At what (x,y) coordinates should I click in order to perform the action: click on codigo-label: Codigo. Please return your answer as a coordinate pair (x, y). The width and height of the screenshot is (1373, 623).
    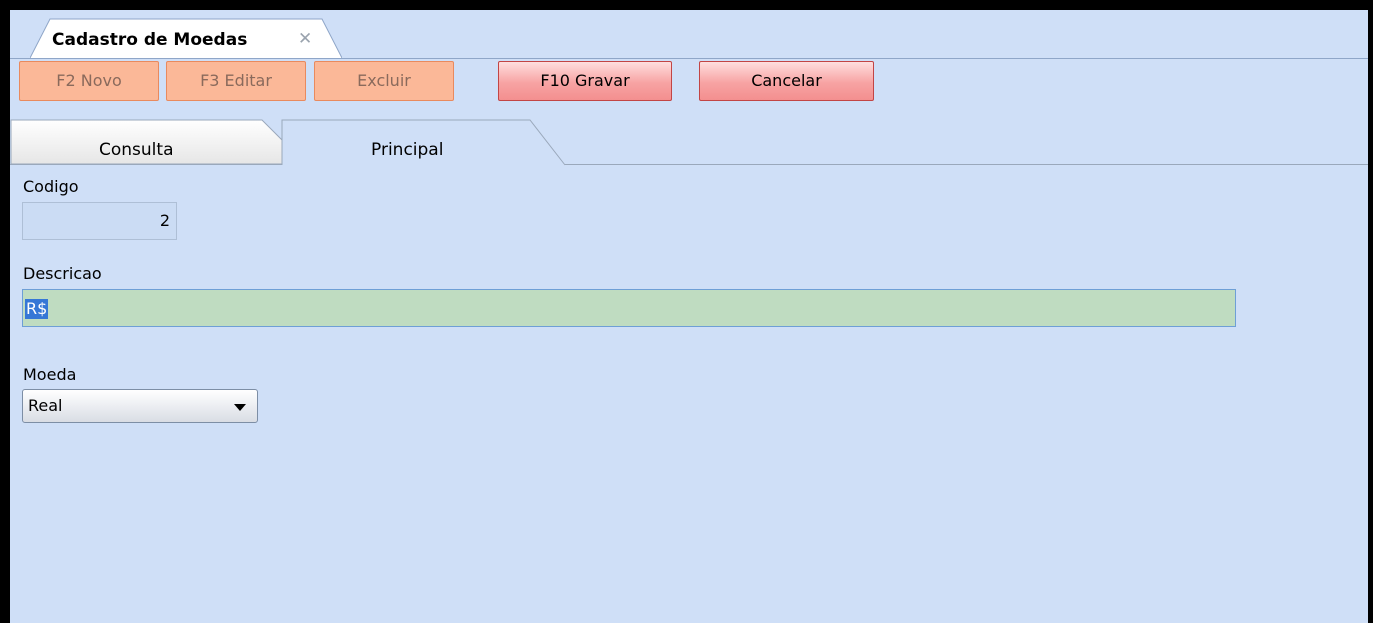
    Looking at the image, I should click on (51, 186).